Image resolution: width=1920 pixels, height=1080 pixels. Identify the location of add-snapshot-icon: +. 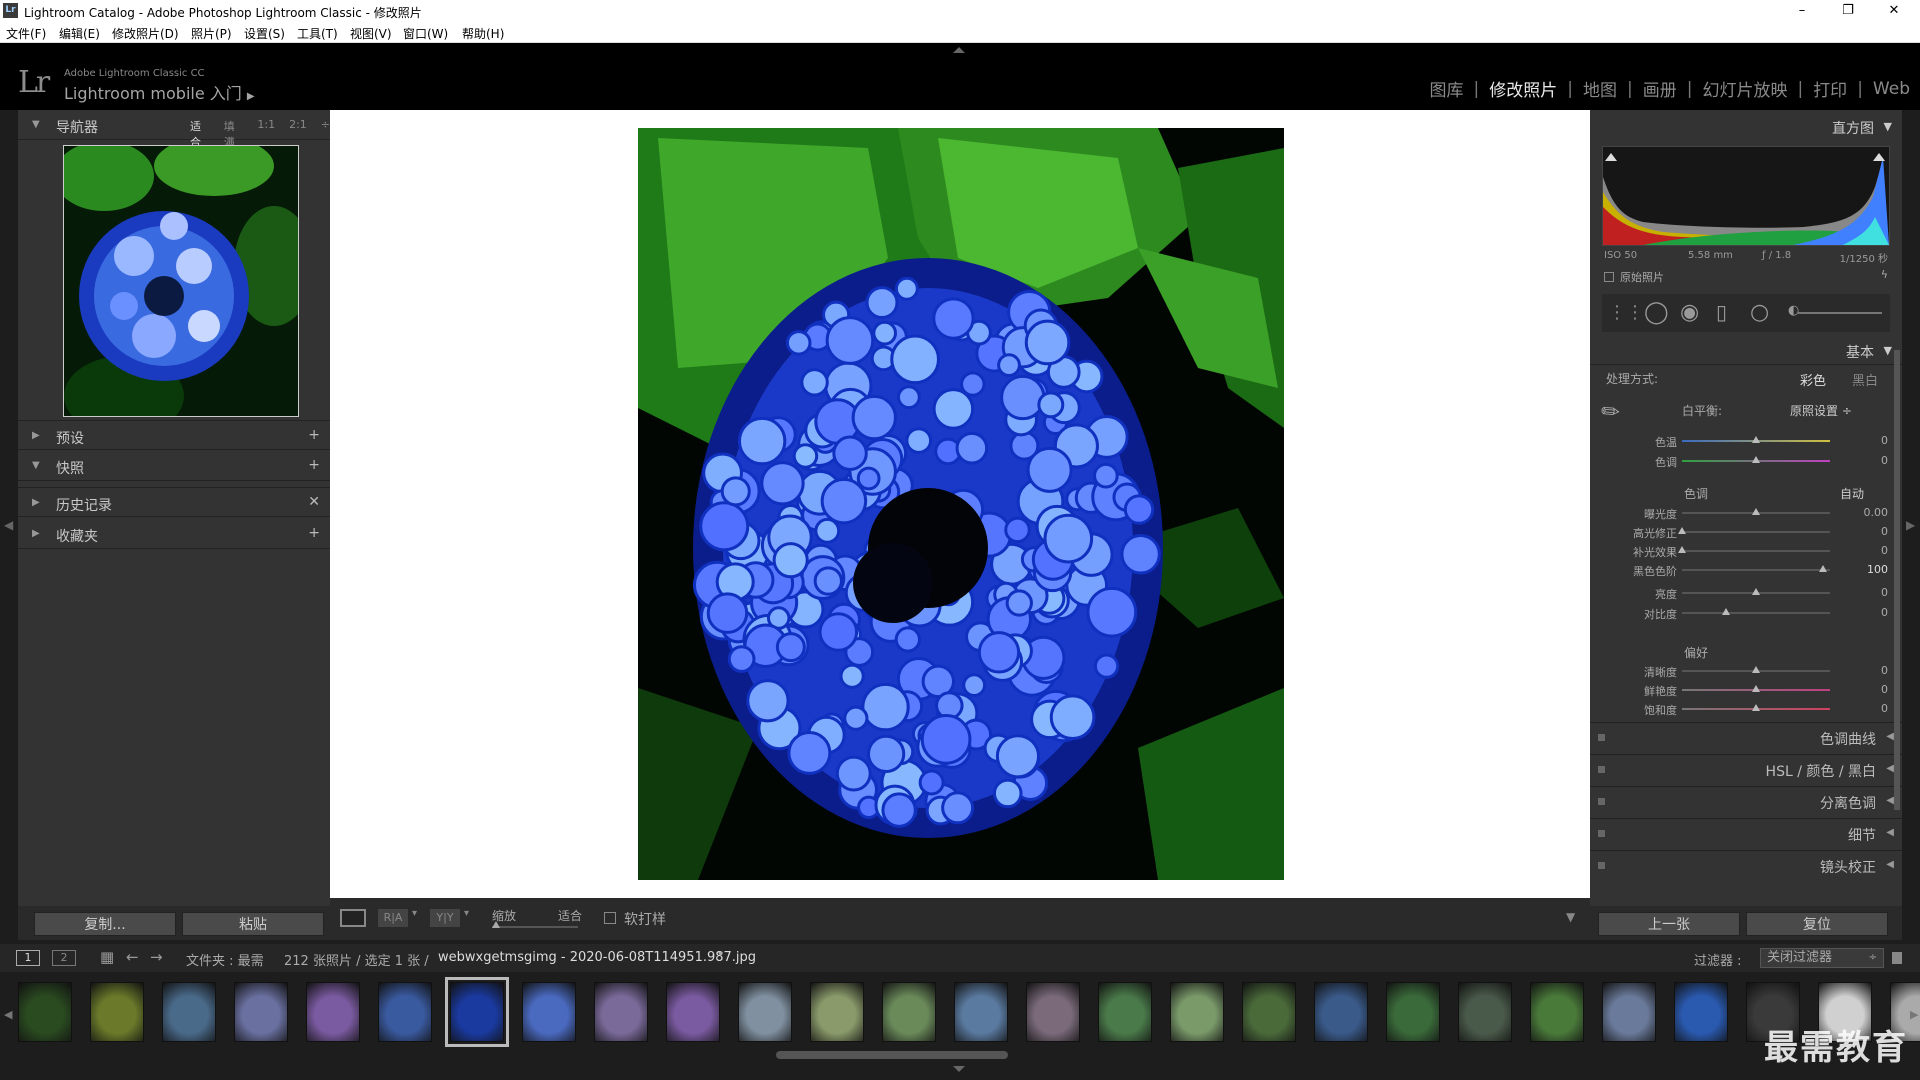
(314, 465).